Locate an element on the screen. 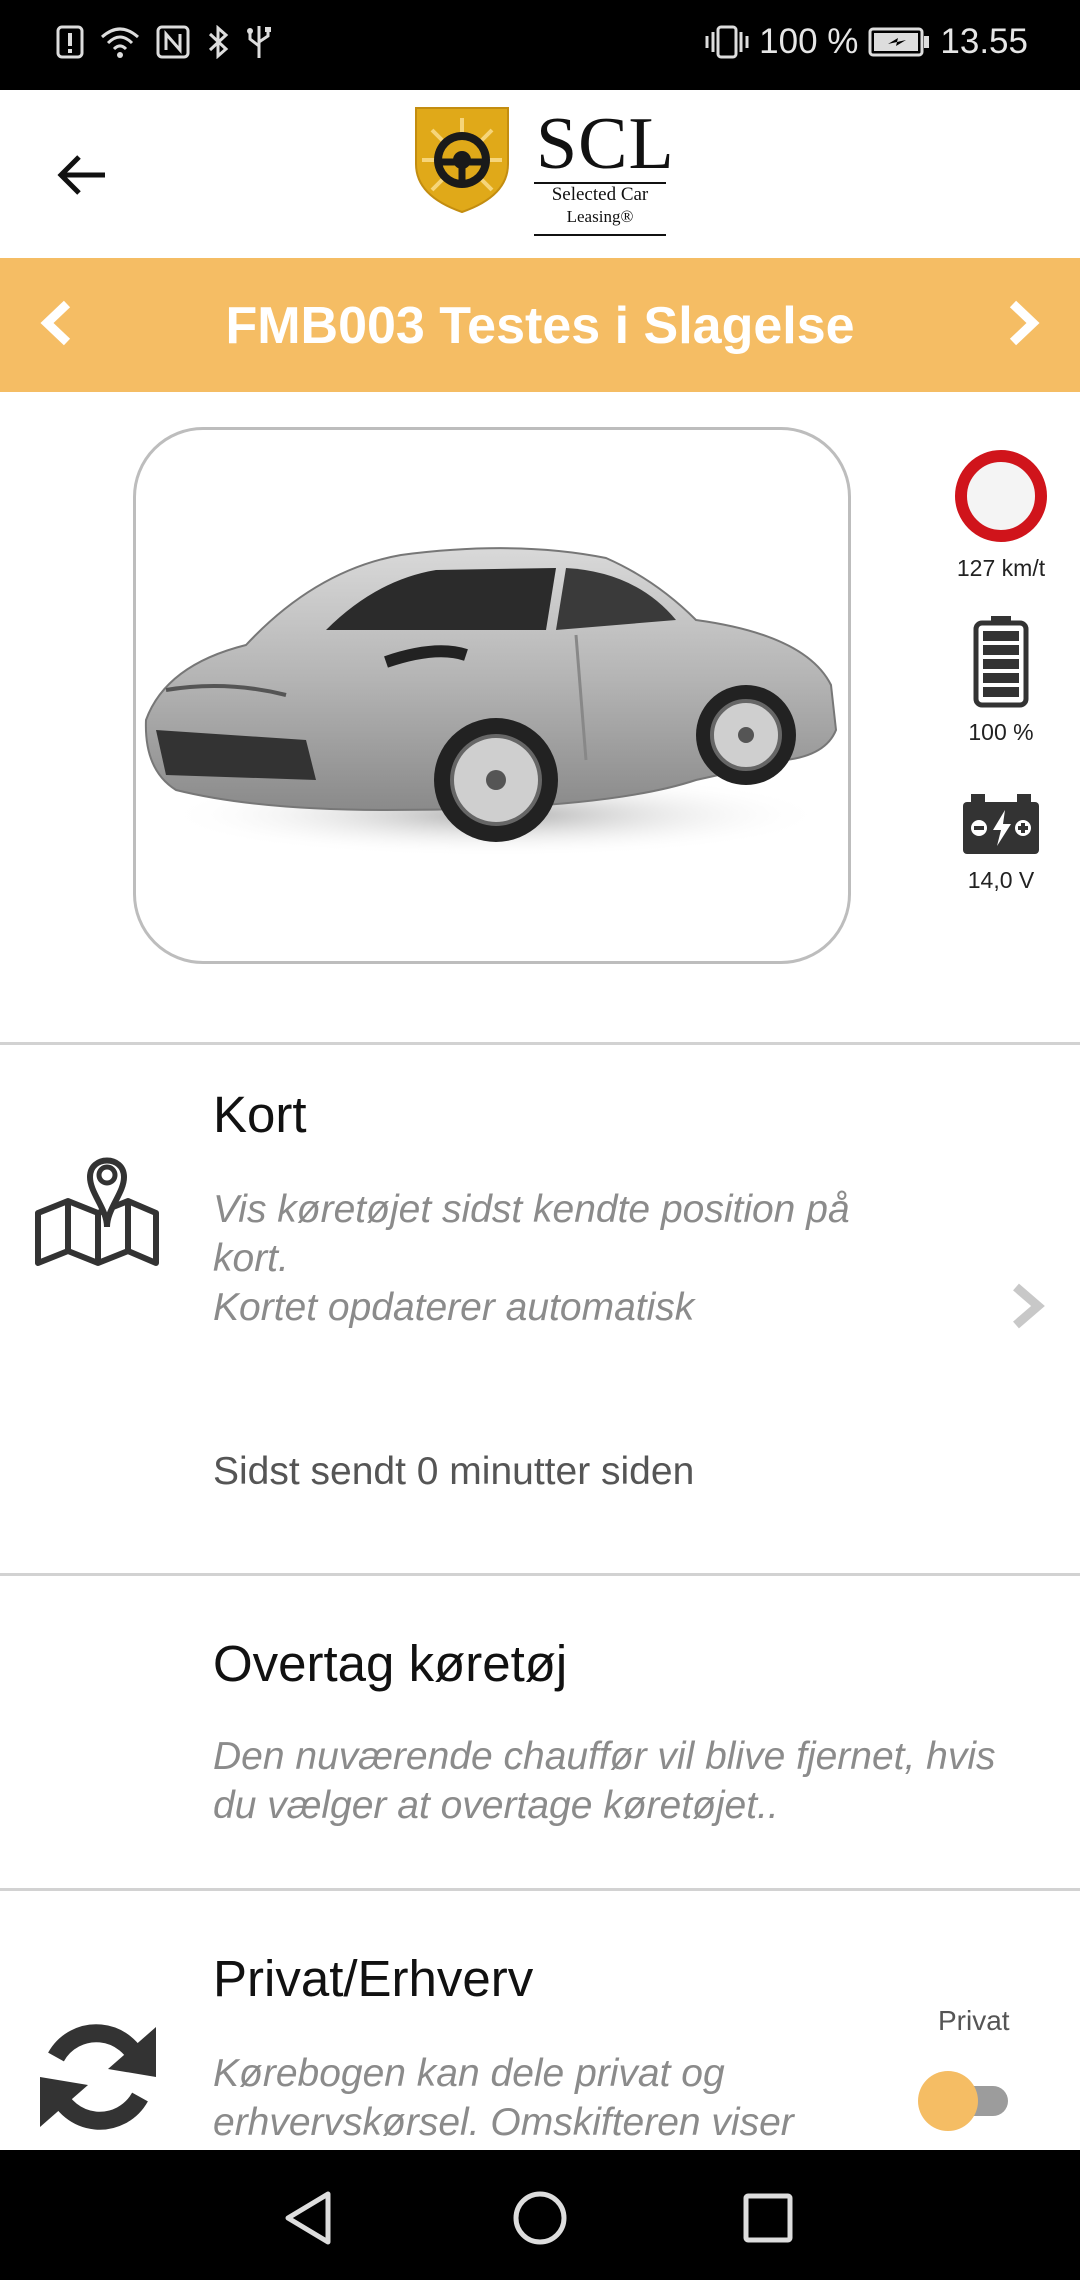 The width and height of the screenshot is (1080, 2280). nav-home-button is located at coordinates (540, 2218).